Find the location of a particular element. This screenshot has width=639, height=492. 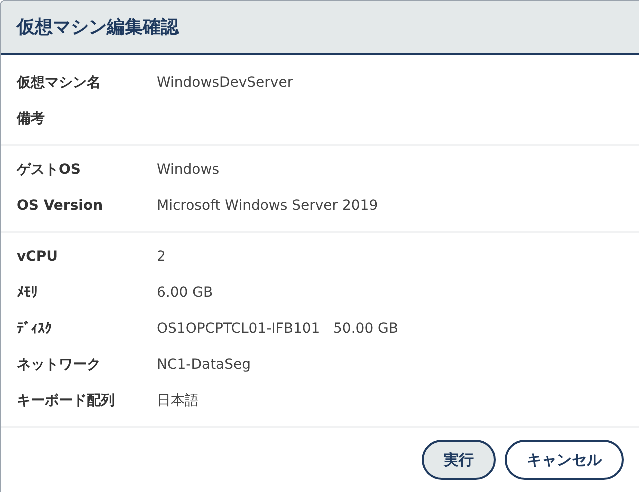

field-label: ゲストOS is located at coordinates (49, 170).